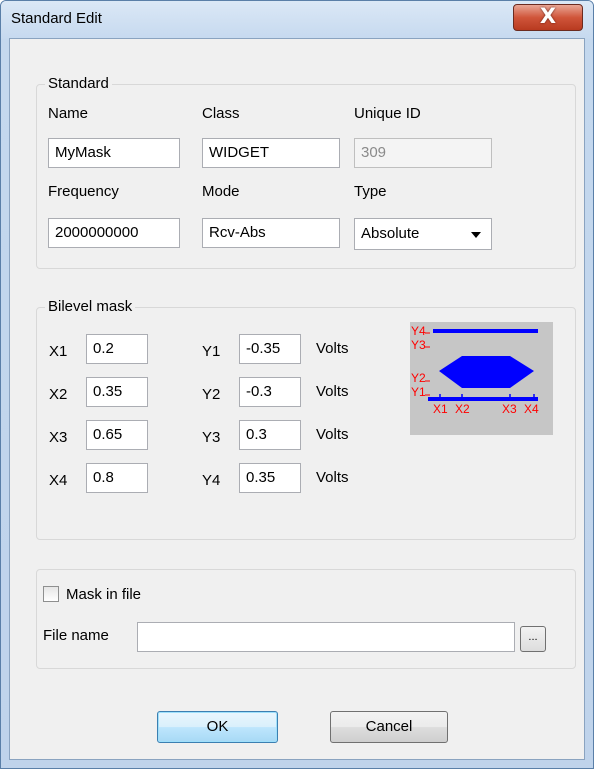 Image resolution: width=594 pixels, height=769 pixels. I want to click on frequency-input: 2000000000, so click(114, 233).